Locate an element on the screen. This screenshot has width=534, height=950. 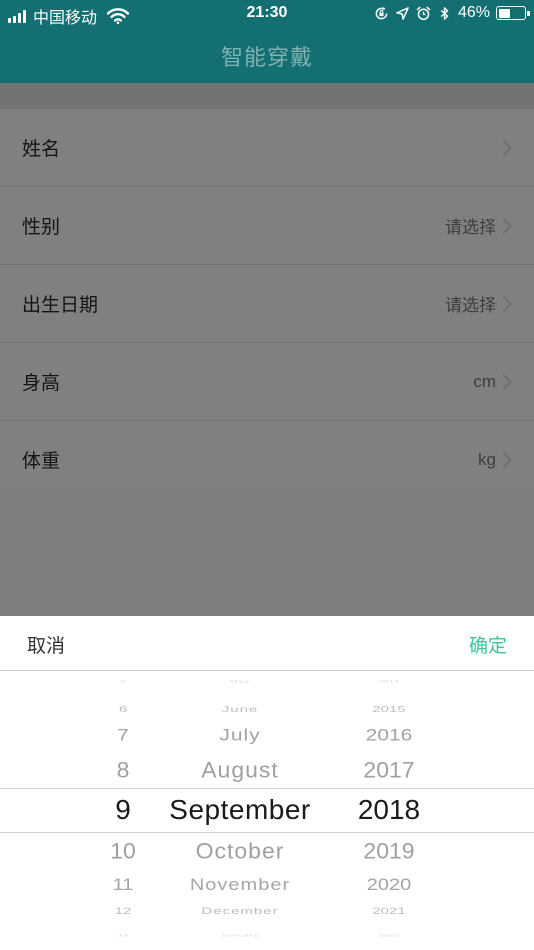
year-option: 2014 is located at coordinates (389, 681).